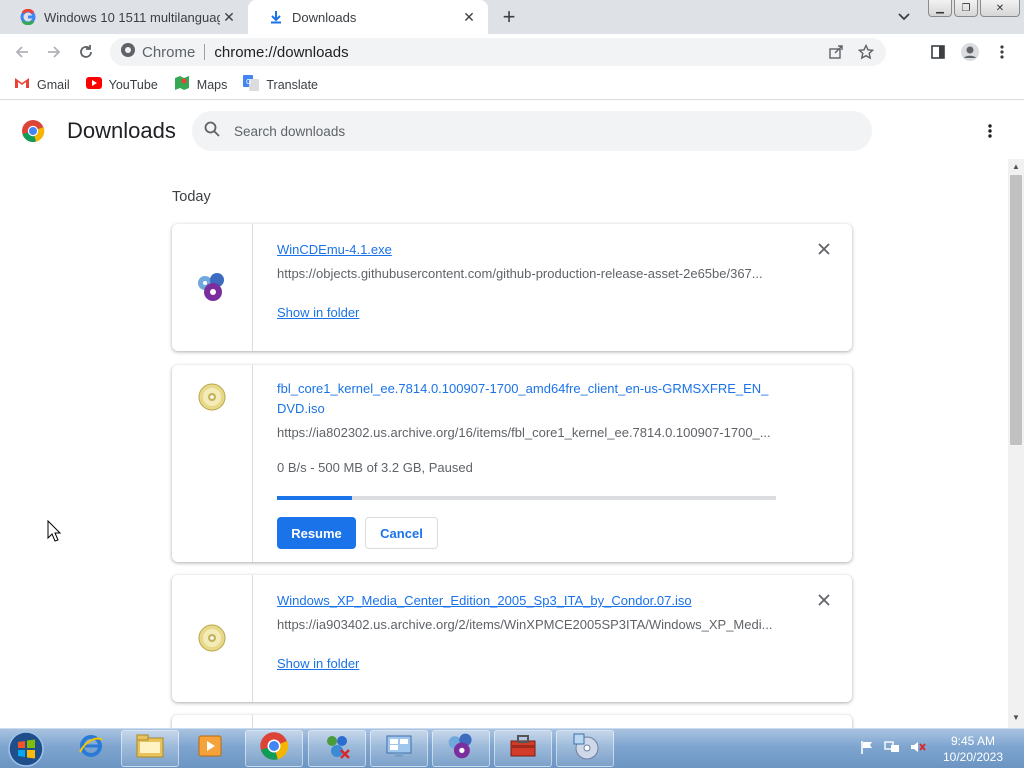 The height and width of the screenshot is (768, 1024). I want to click on network-app-icon, so click(337, 748).